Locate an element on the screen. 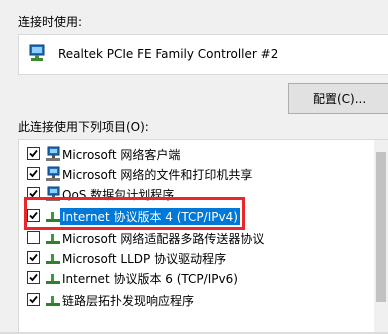  item-label: Microsoft 网络的文件和打印机共享 is located at coordinates (157, 175).